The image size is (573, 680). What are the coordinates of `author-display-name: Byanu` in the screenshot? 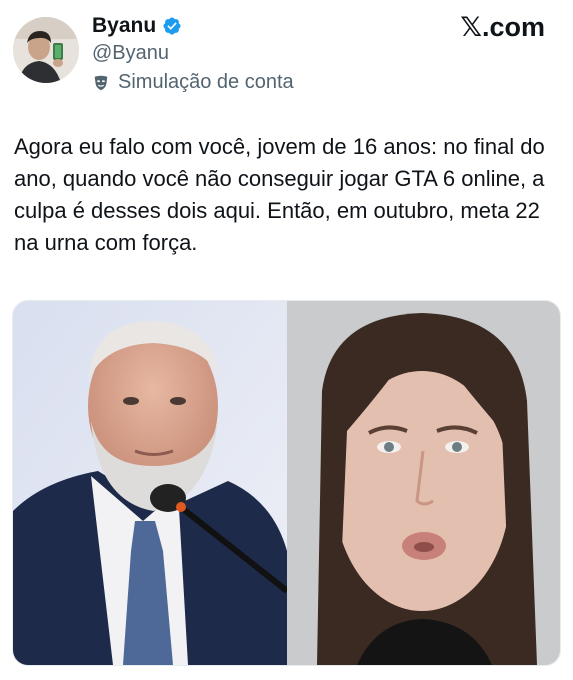 It's located at (124, 26).